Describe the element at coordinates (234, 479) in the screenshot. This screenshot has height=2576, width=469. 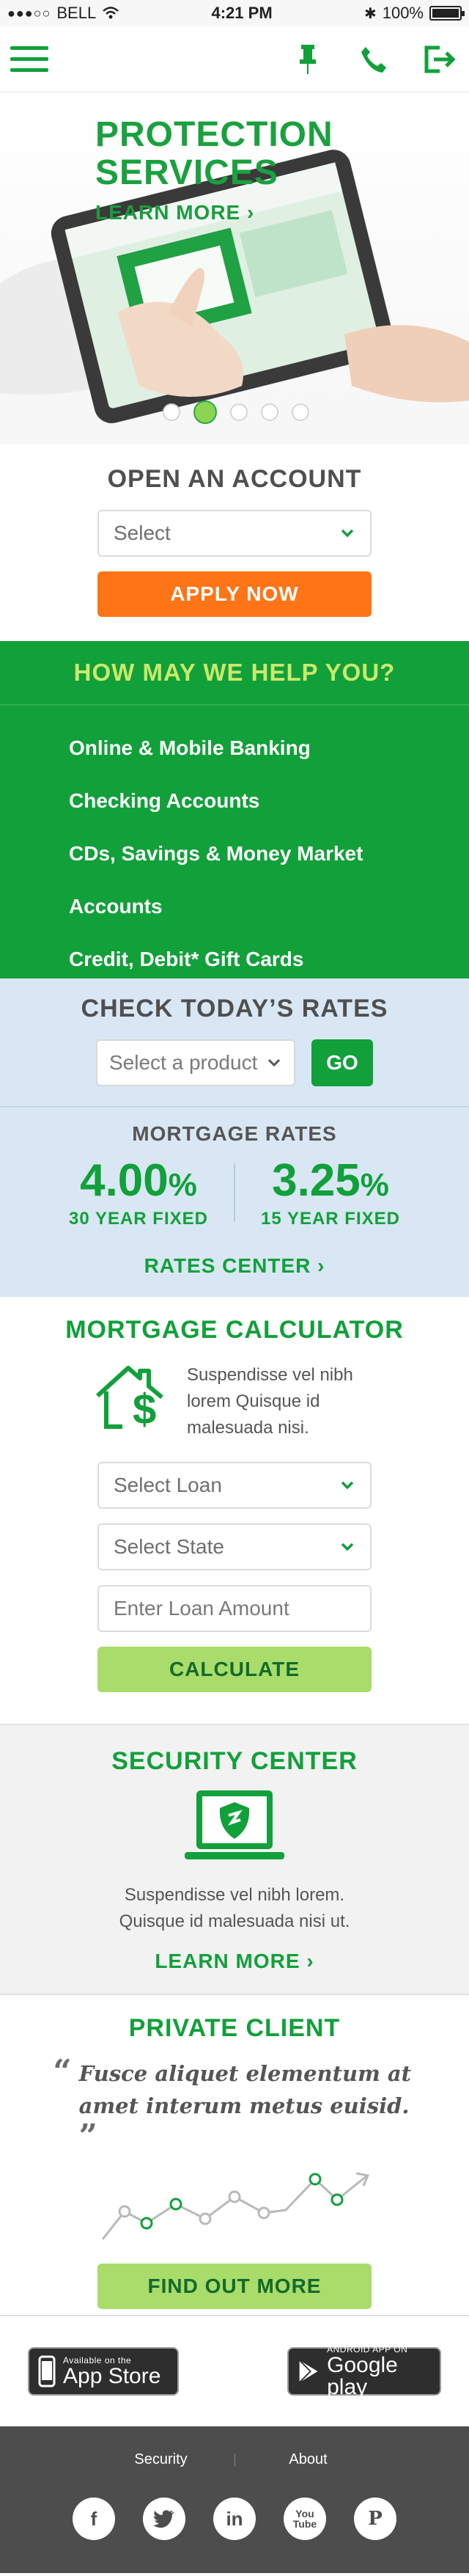
I see `open-account-title: OPEN AN ACCOUNT` at that location.